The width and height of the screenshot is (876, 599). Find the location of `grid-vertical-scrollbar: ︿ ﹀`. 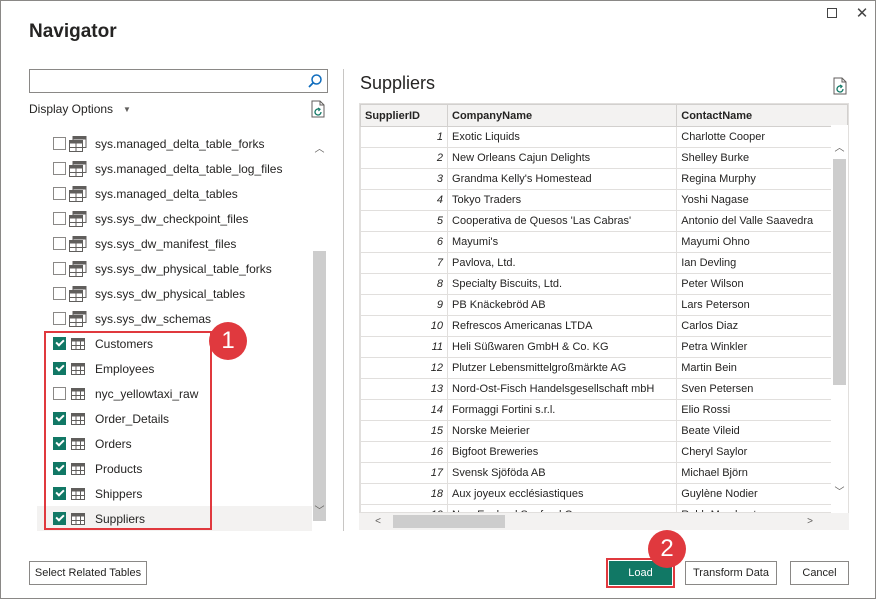

grid-vertical-scrollbar: ︿ ﹀ is located at coordinates (839, 319).